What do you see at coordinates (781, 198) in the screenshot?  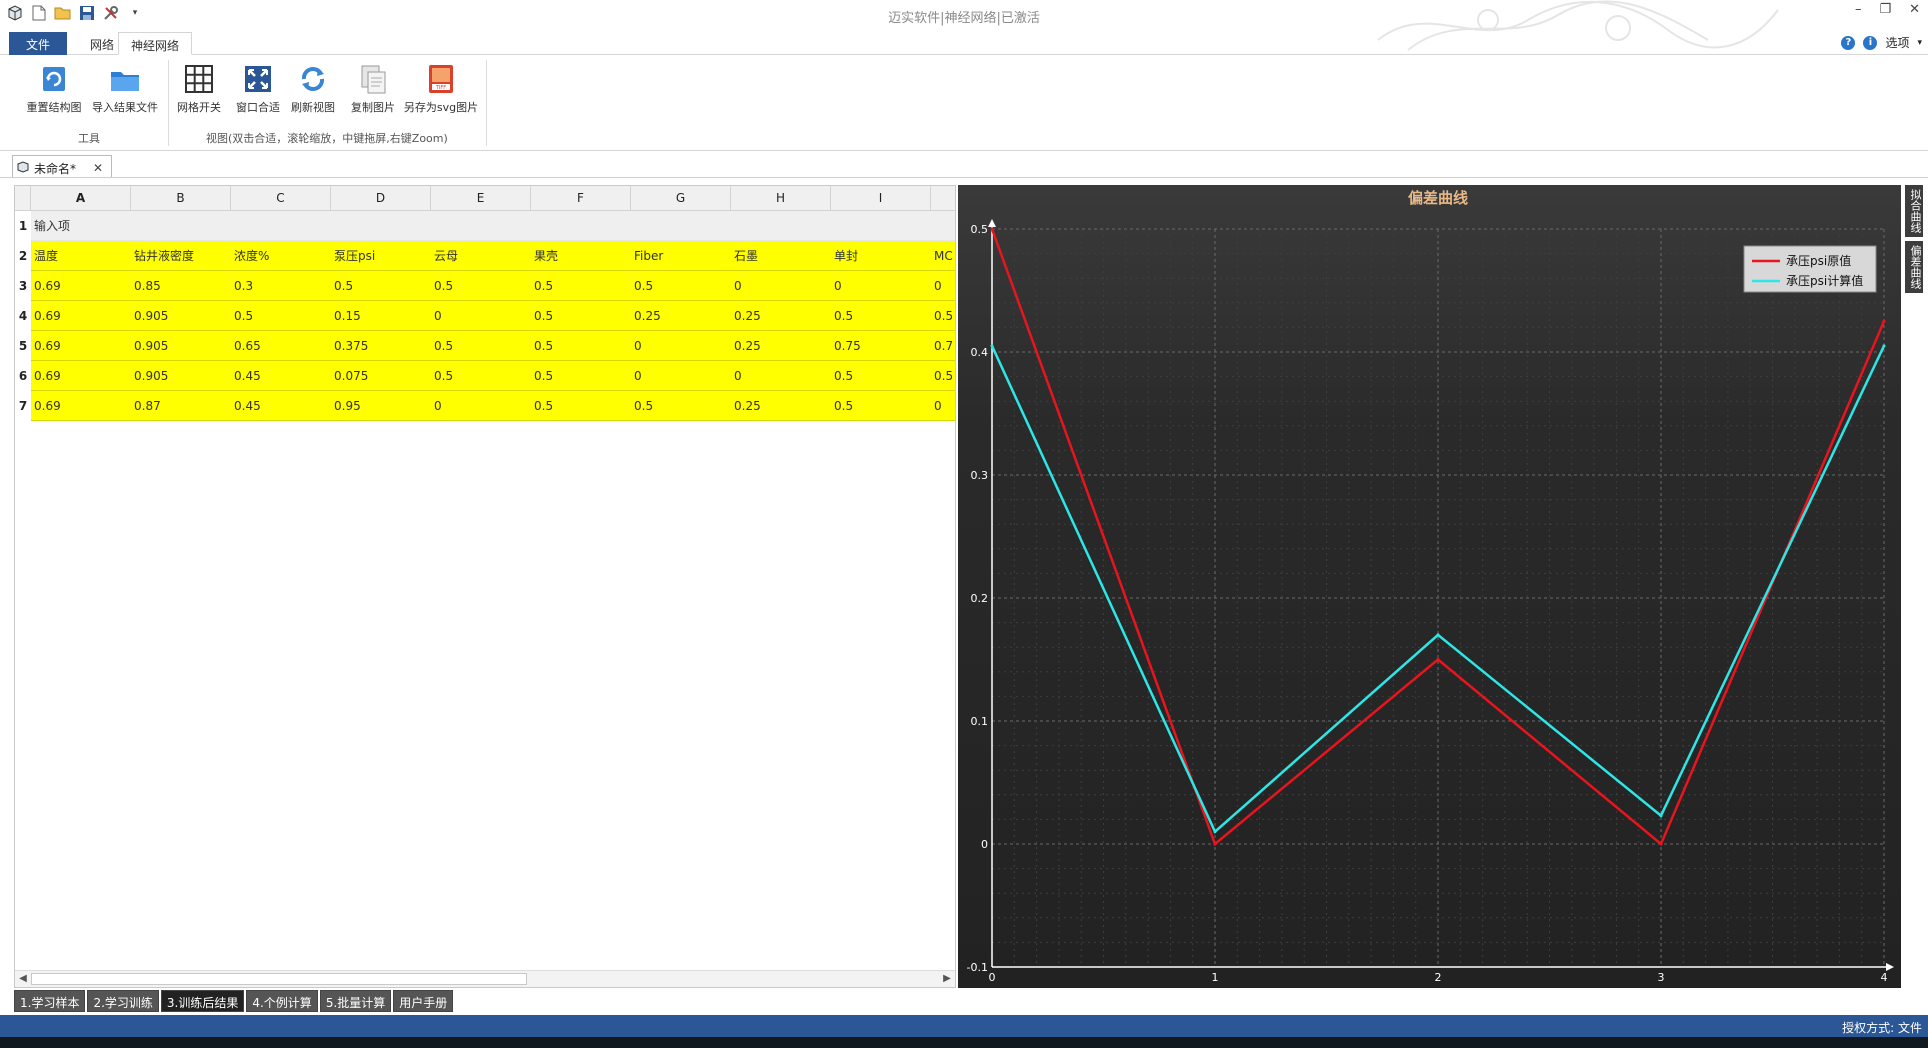 I see `column-header: H` at bounding box center [781, 198].